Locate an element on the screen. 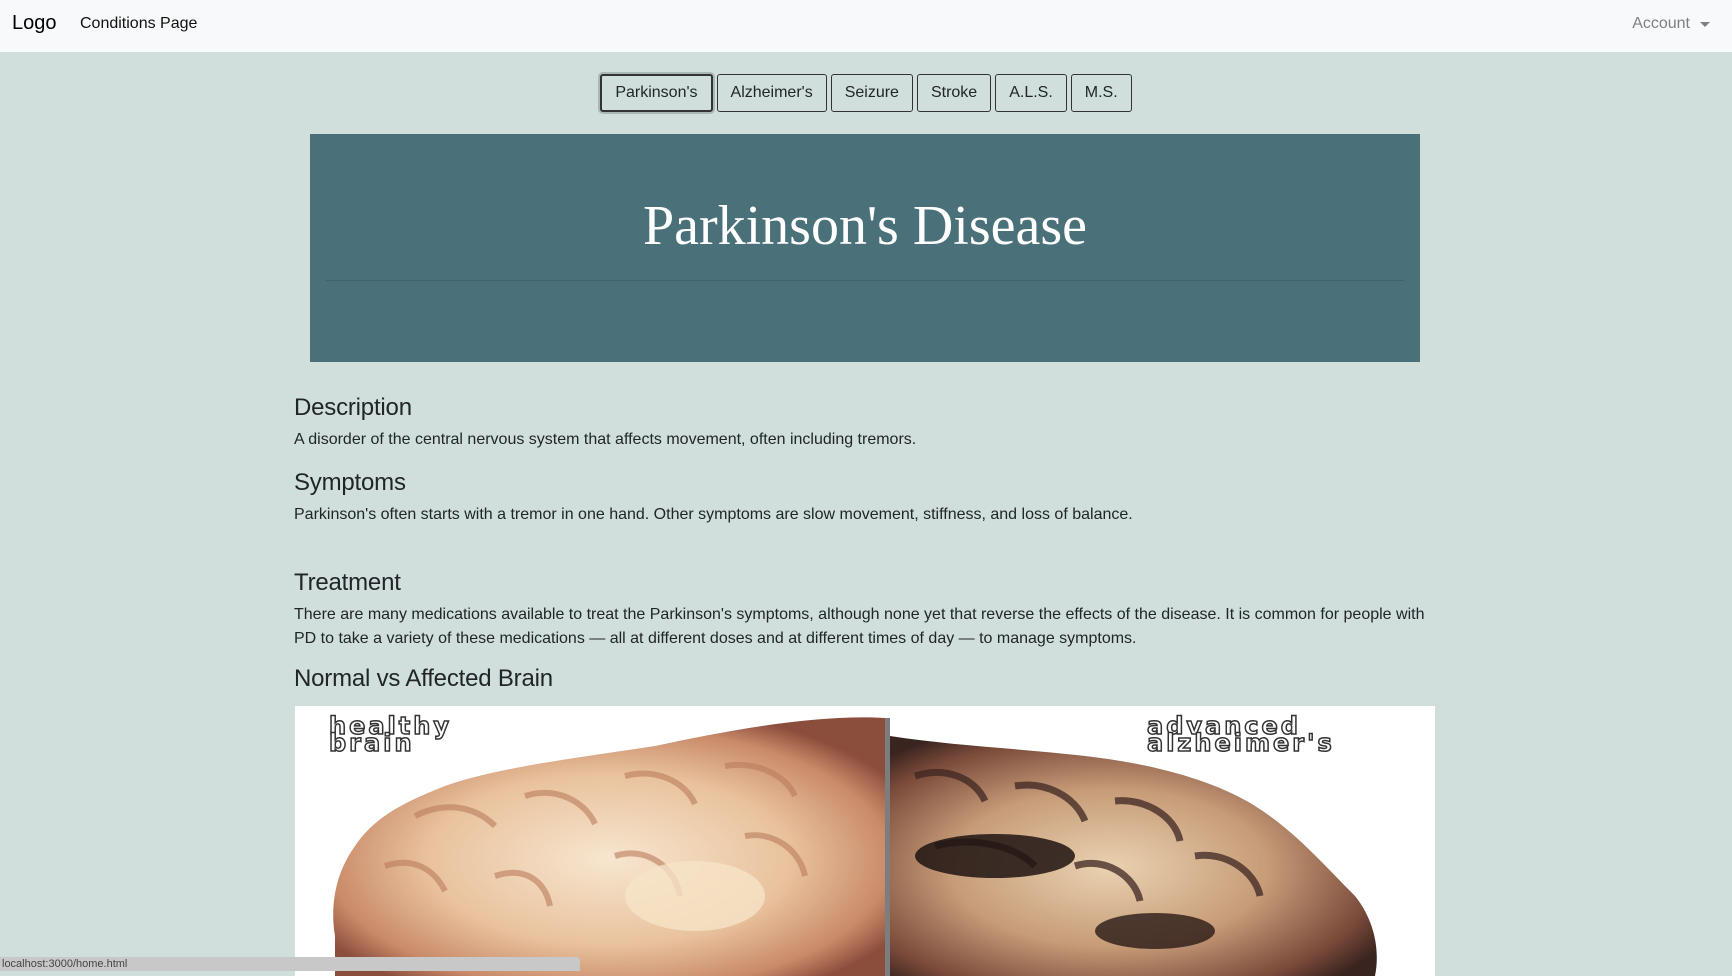  tab-label: Stroke is located at coordinates (954, 92).